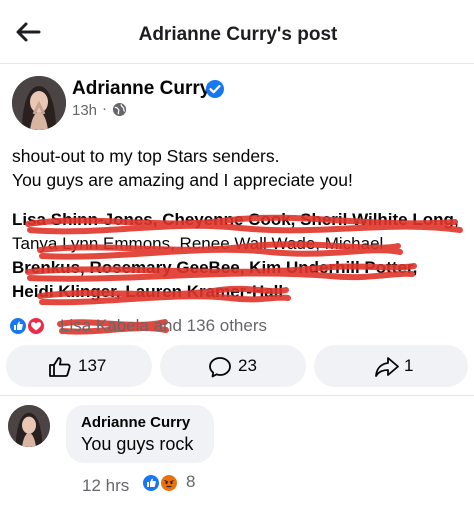  What do you see at coordinates (207, 325) in the screenshot?
I see `reaction-others: and 136 others` at bounding box center [207, 325].